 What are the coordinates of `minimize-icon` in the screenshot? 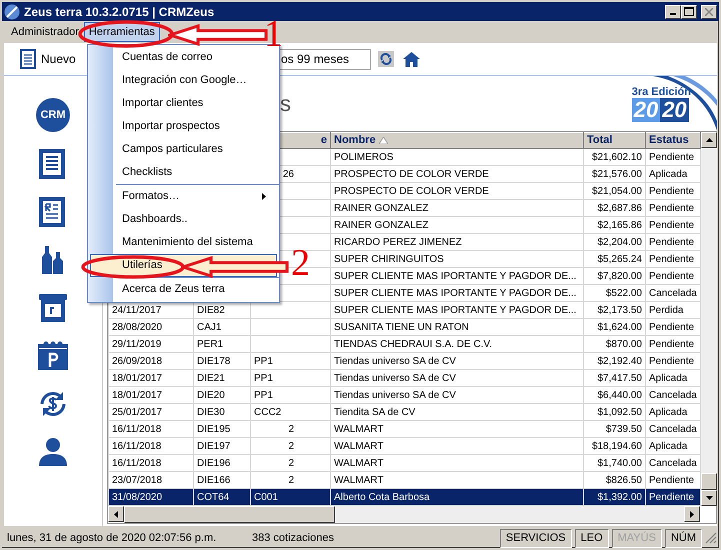 It's located at (673, 13).